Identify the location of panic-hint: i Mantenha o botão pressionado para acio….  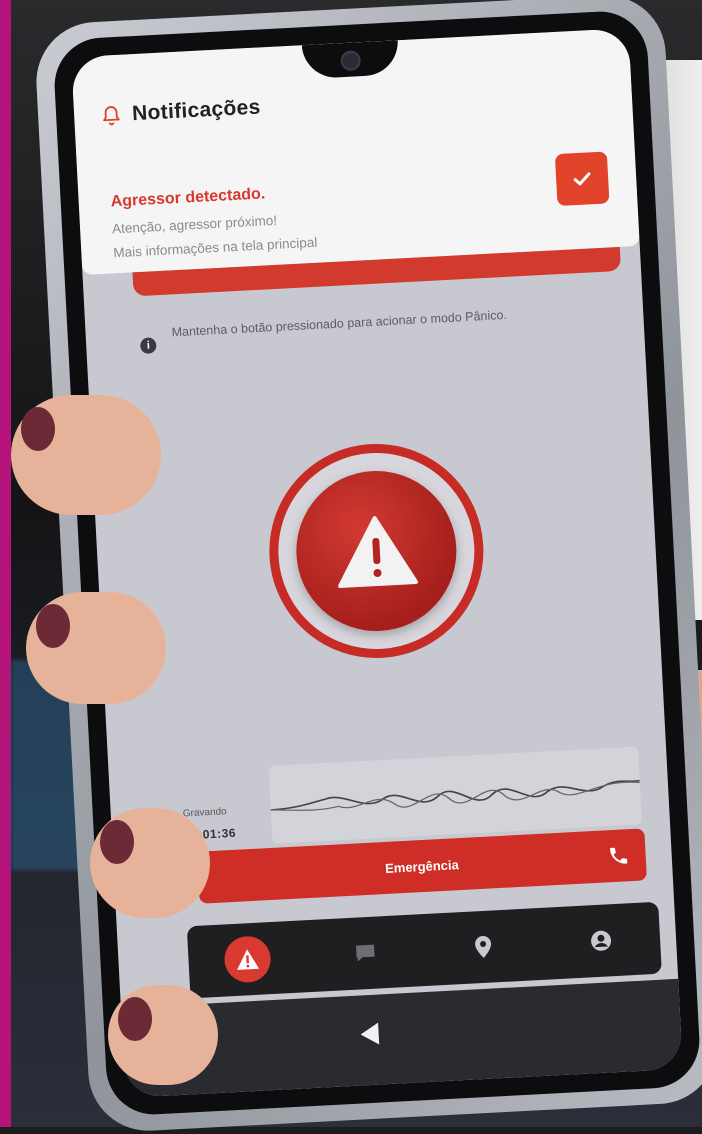
(379, 327).